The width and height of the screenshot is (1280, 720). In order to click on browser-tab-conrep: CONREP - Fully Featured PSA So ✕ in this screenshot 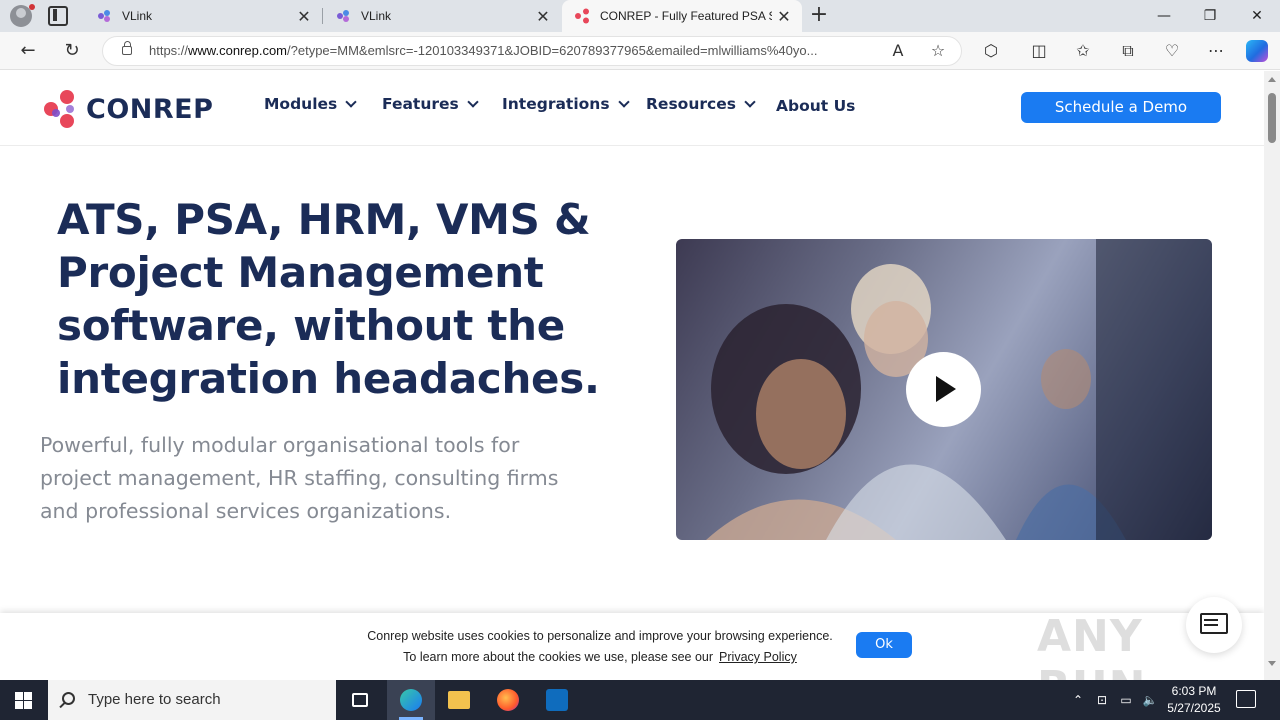, I will do `click(682, 16)`.